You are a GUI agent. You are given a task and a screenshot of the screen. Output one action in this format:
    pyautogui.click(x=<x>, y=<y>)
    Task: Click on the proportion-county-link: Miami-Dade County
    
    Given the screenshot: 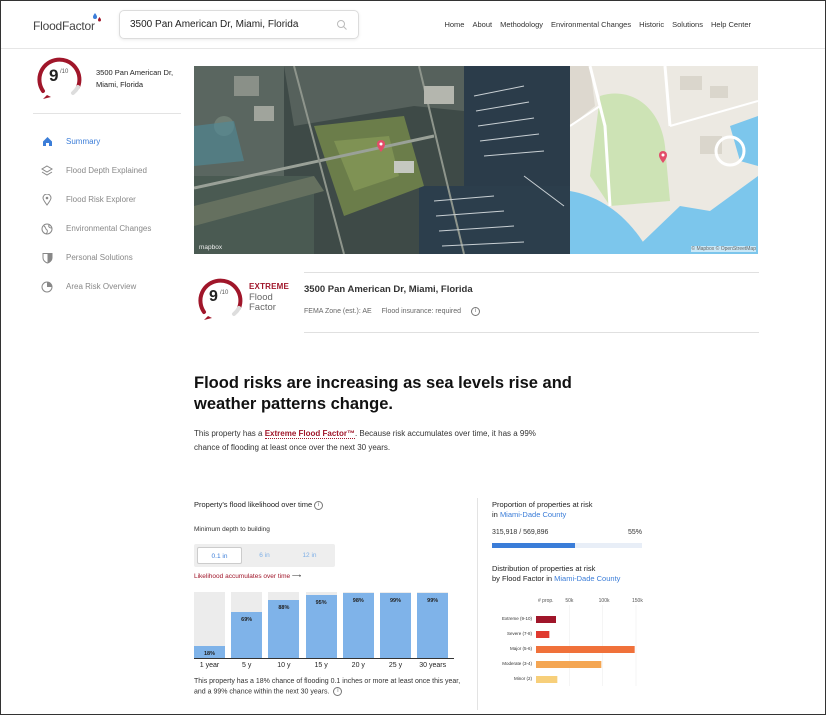 What is the action you would take?
    pyautogui.click(x=533, y=514)
    